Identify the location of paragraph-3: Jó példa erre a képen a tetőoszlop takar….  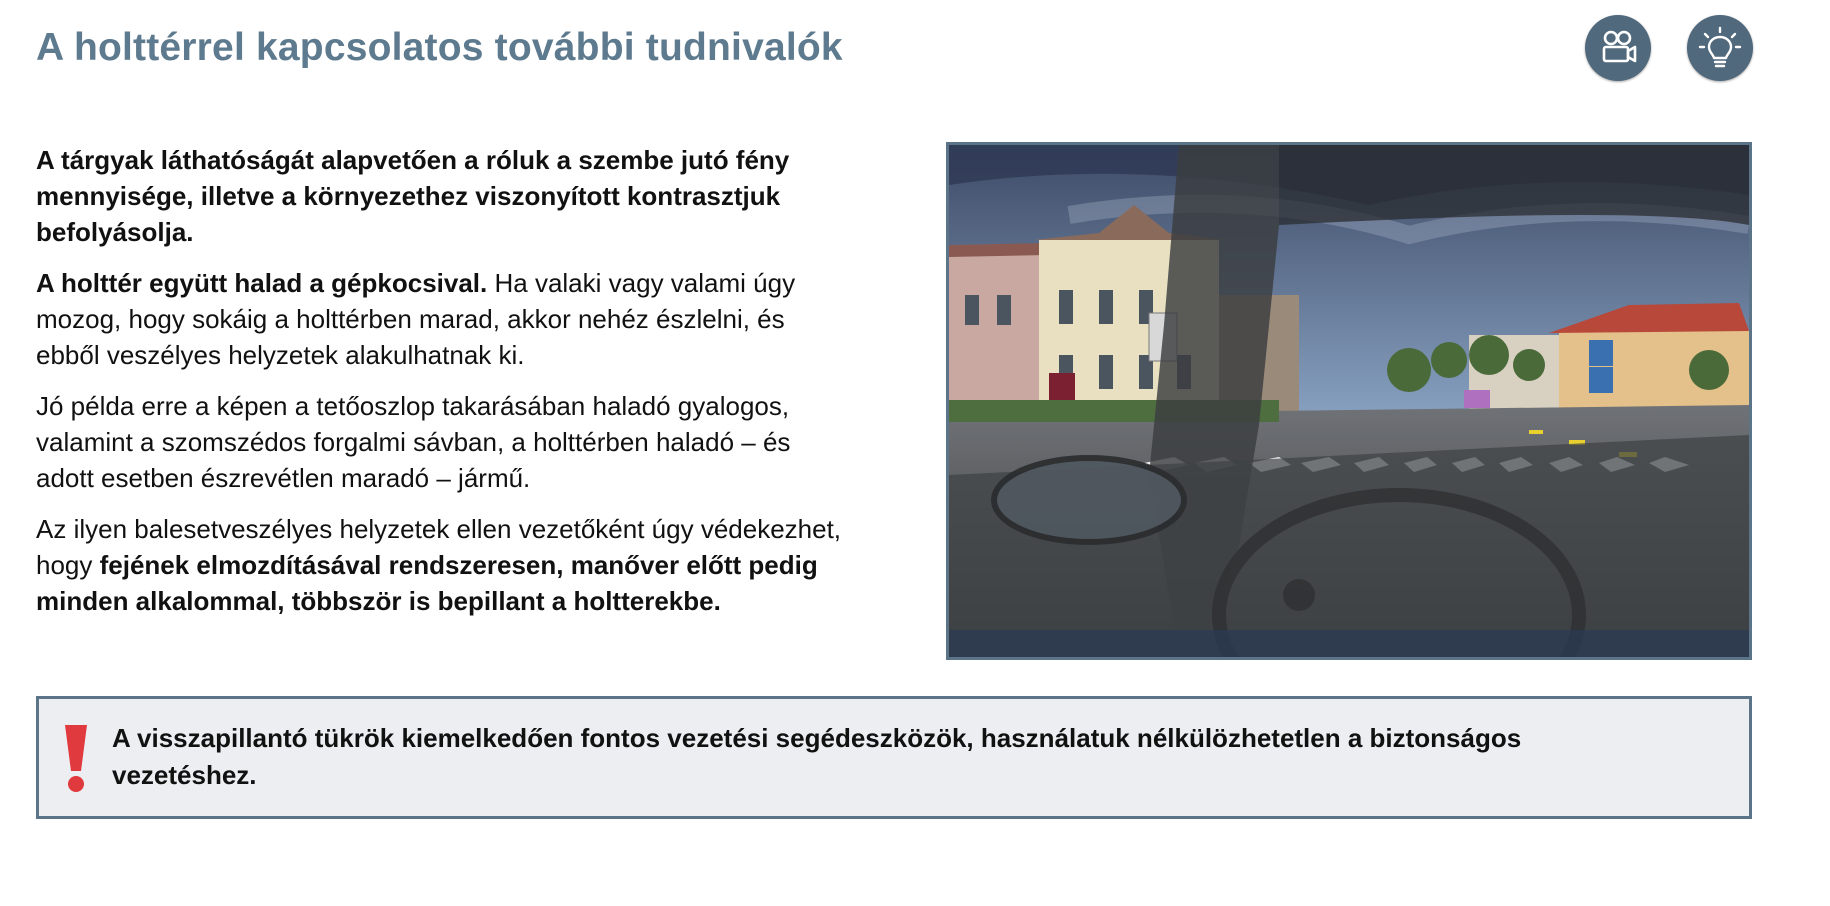
(413, 442).